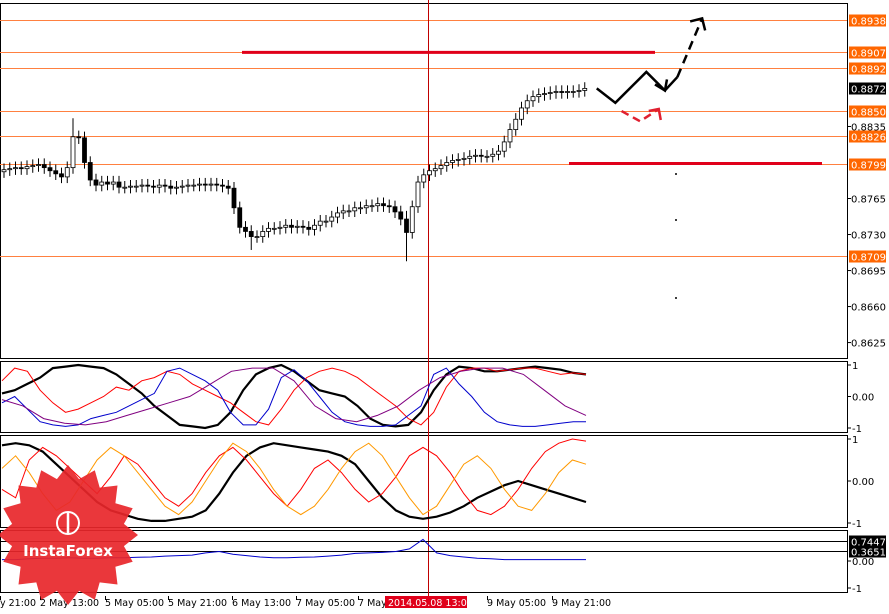 The image size is (889, 614). I want to click on price-level-label: 0.8850, so click(868, 113).